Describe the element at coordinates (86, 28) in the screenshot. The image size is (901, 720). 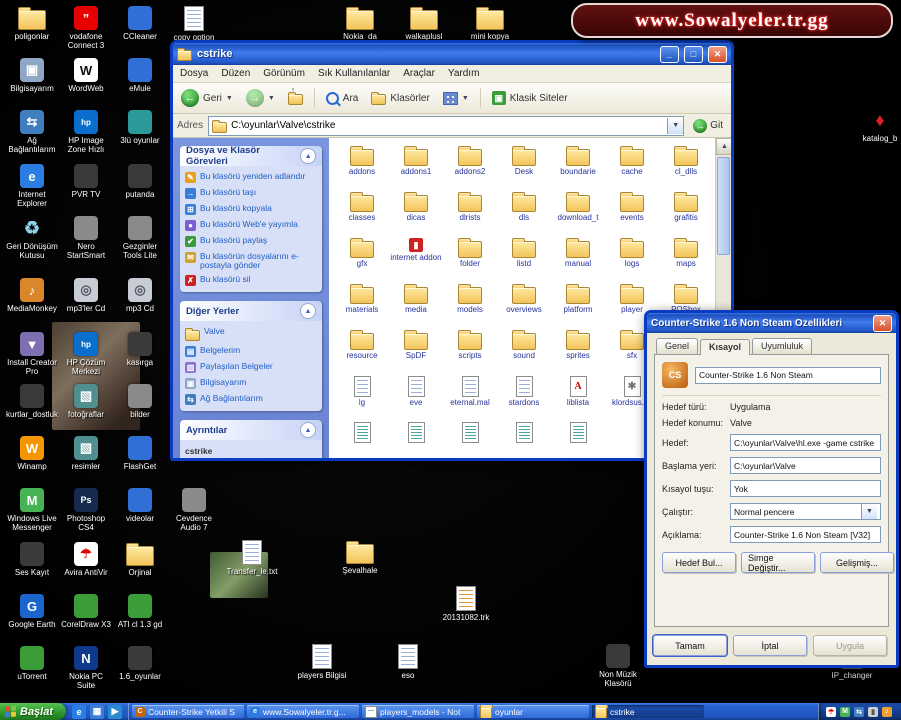
I see `desktop-icon-vodafone-connect-3: ” vodafone Connect 3` at that location.